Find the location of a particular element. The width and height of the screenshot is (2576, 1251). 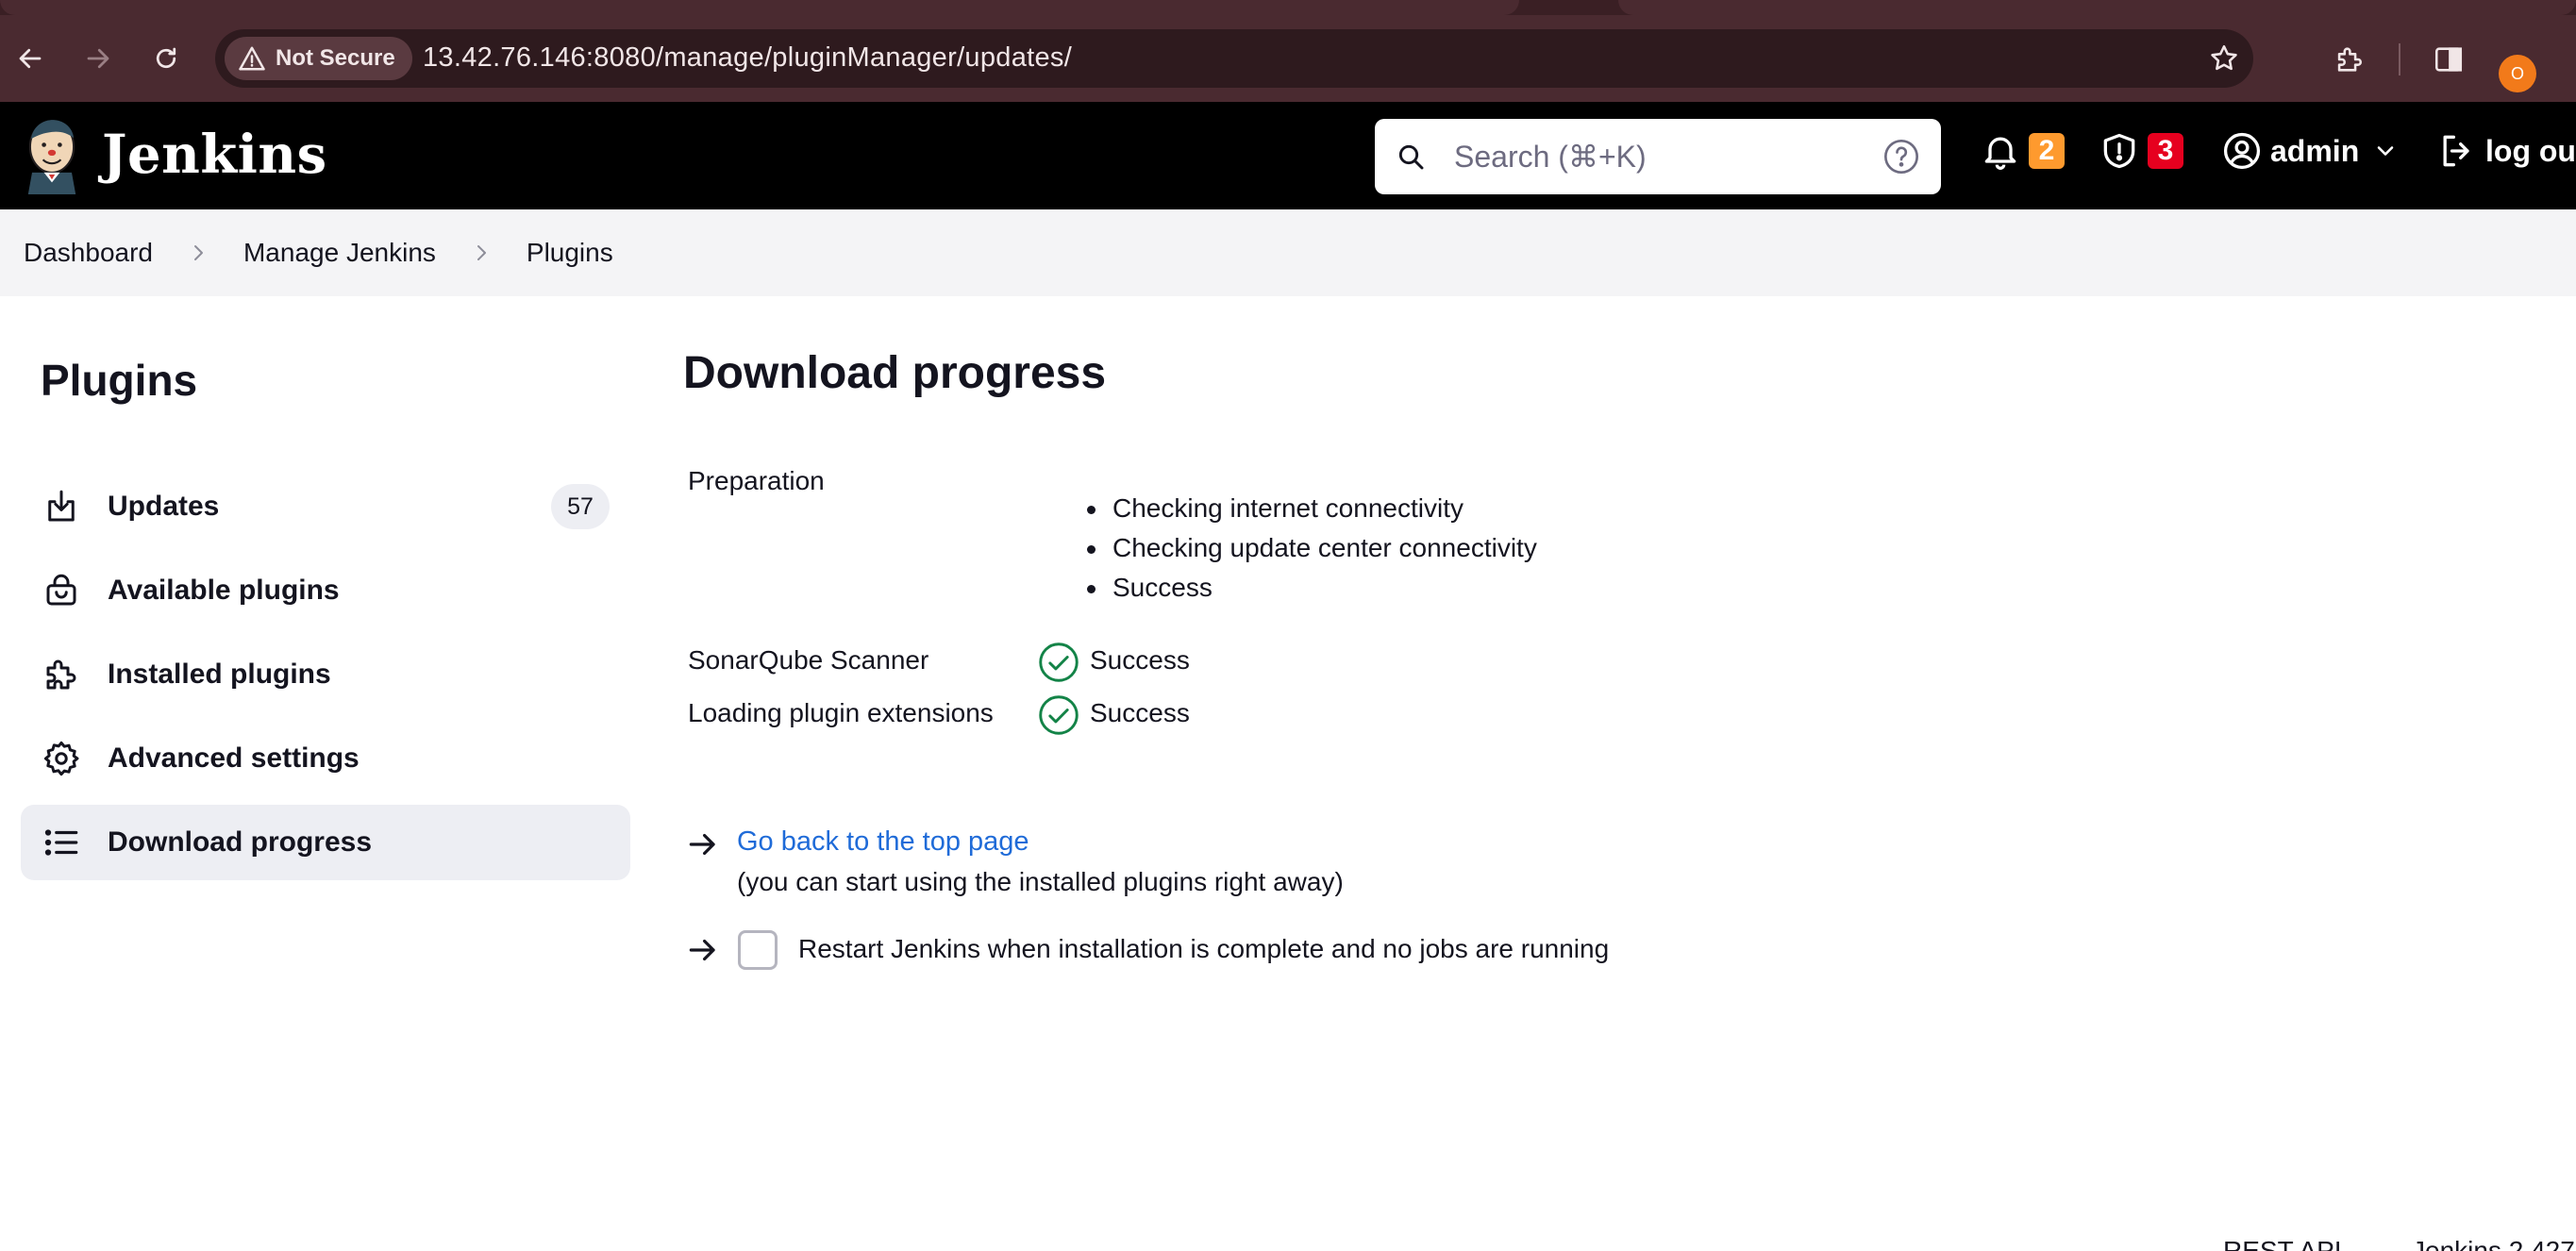

list-item: Checking internet connectivity is located at coordinates (1310, 508).